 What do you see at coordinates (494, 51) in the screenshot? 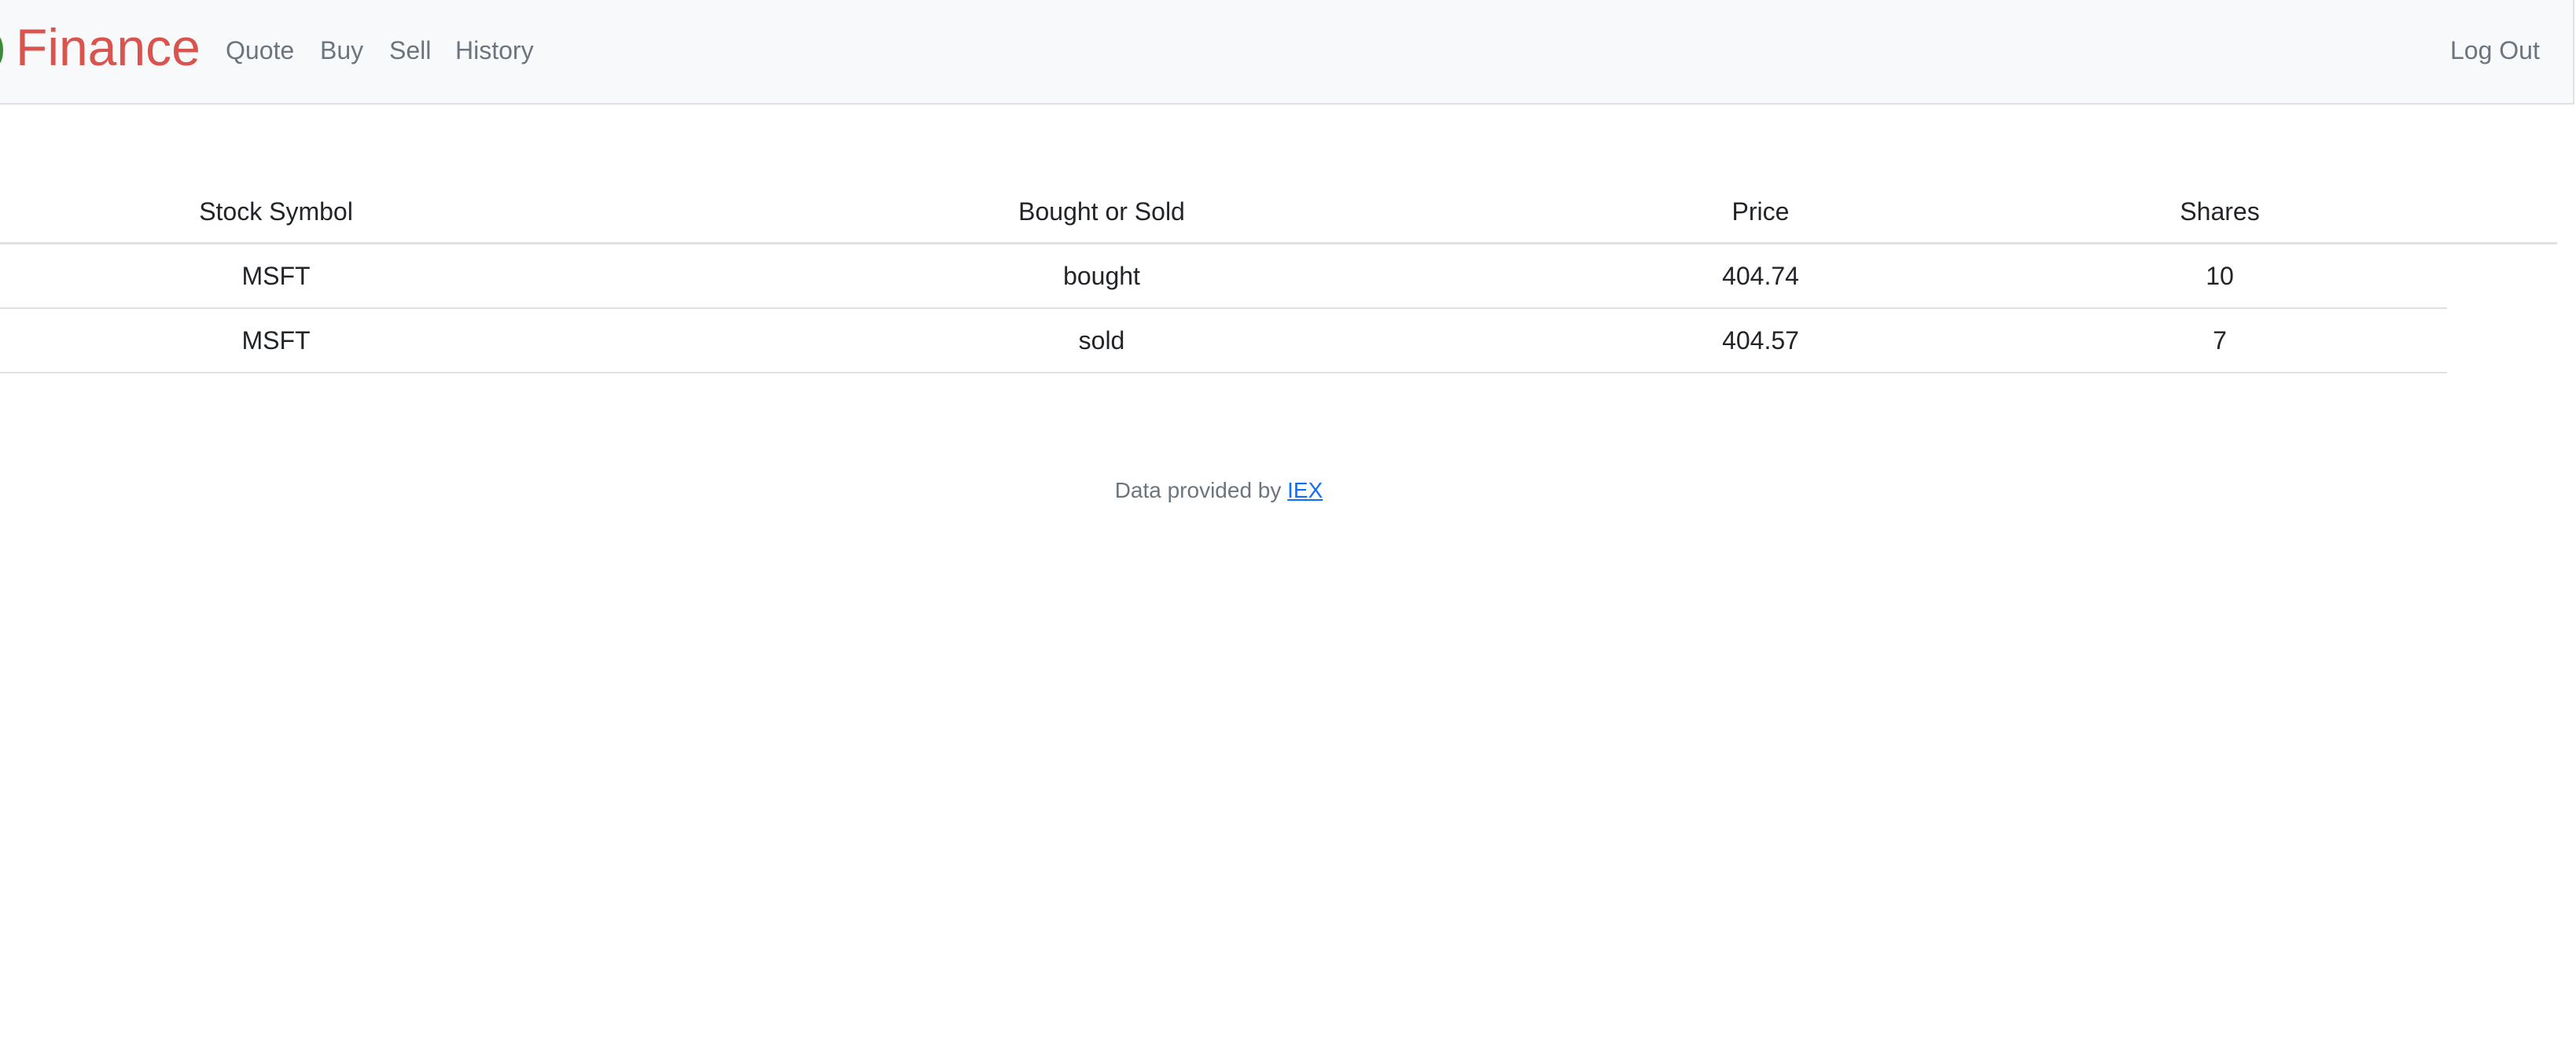
I see `nav-history-link: History` at bounding box center [494, 51].